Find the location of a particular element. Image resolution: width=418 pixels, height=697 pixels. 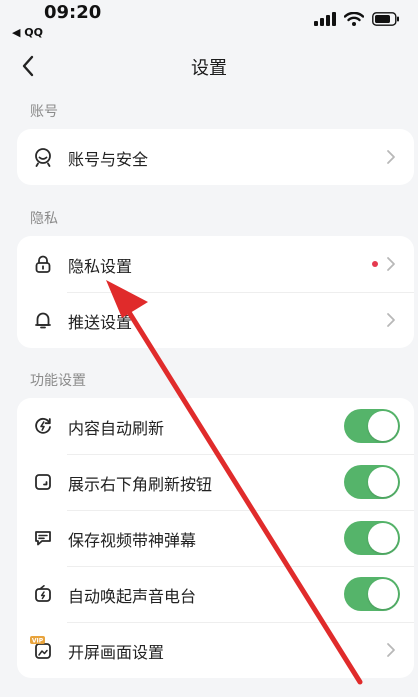

row-auto-refresh: 内容自动刷新 is located at coordinates (215, 426).